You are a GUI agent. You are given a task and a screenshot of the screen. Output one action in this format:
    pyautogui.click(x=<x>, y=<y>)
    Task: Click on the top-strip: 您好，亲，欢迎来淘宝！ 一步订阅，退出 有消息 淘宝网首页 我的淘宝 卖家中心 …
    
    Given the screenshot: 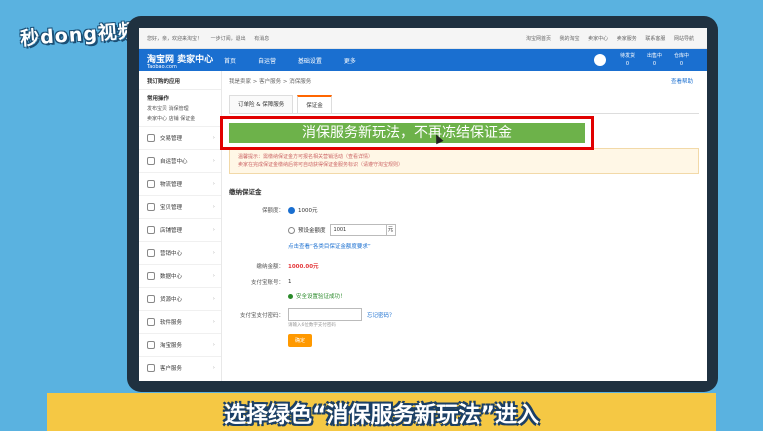 What is the action you would take?
    pyautogui.click(x=423, y=38)
    